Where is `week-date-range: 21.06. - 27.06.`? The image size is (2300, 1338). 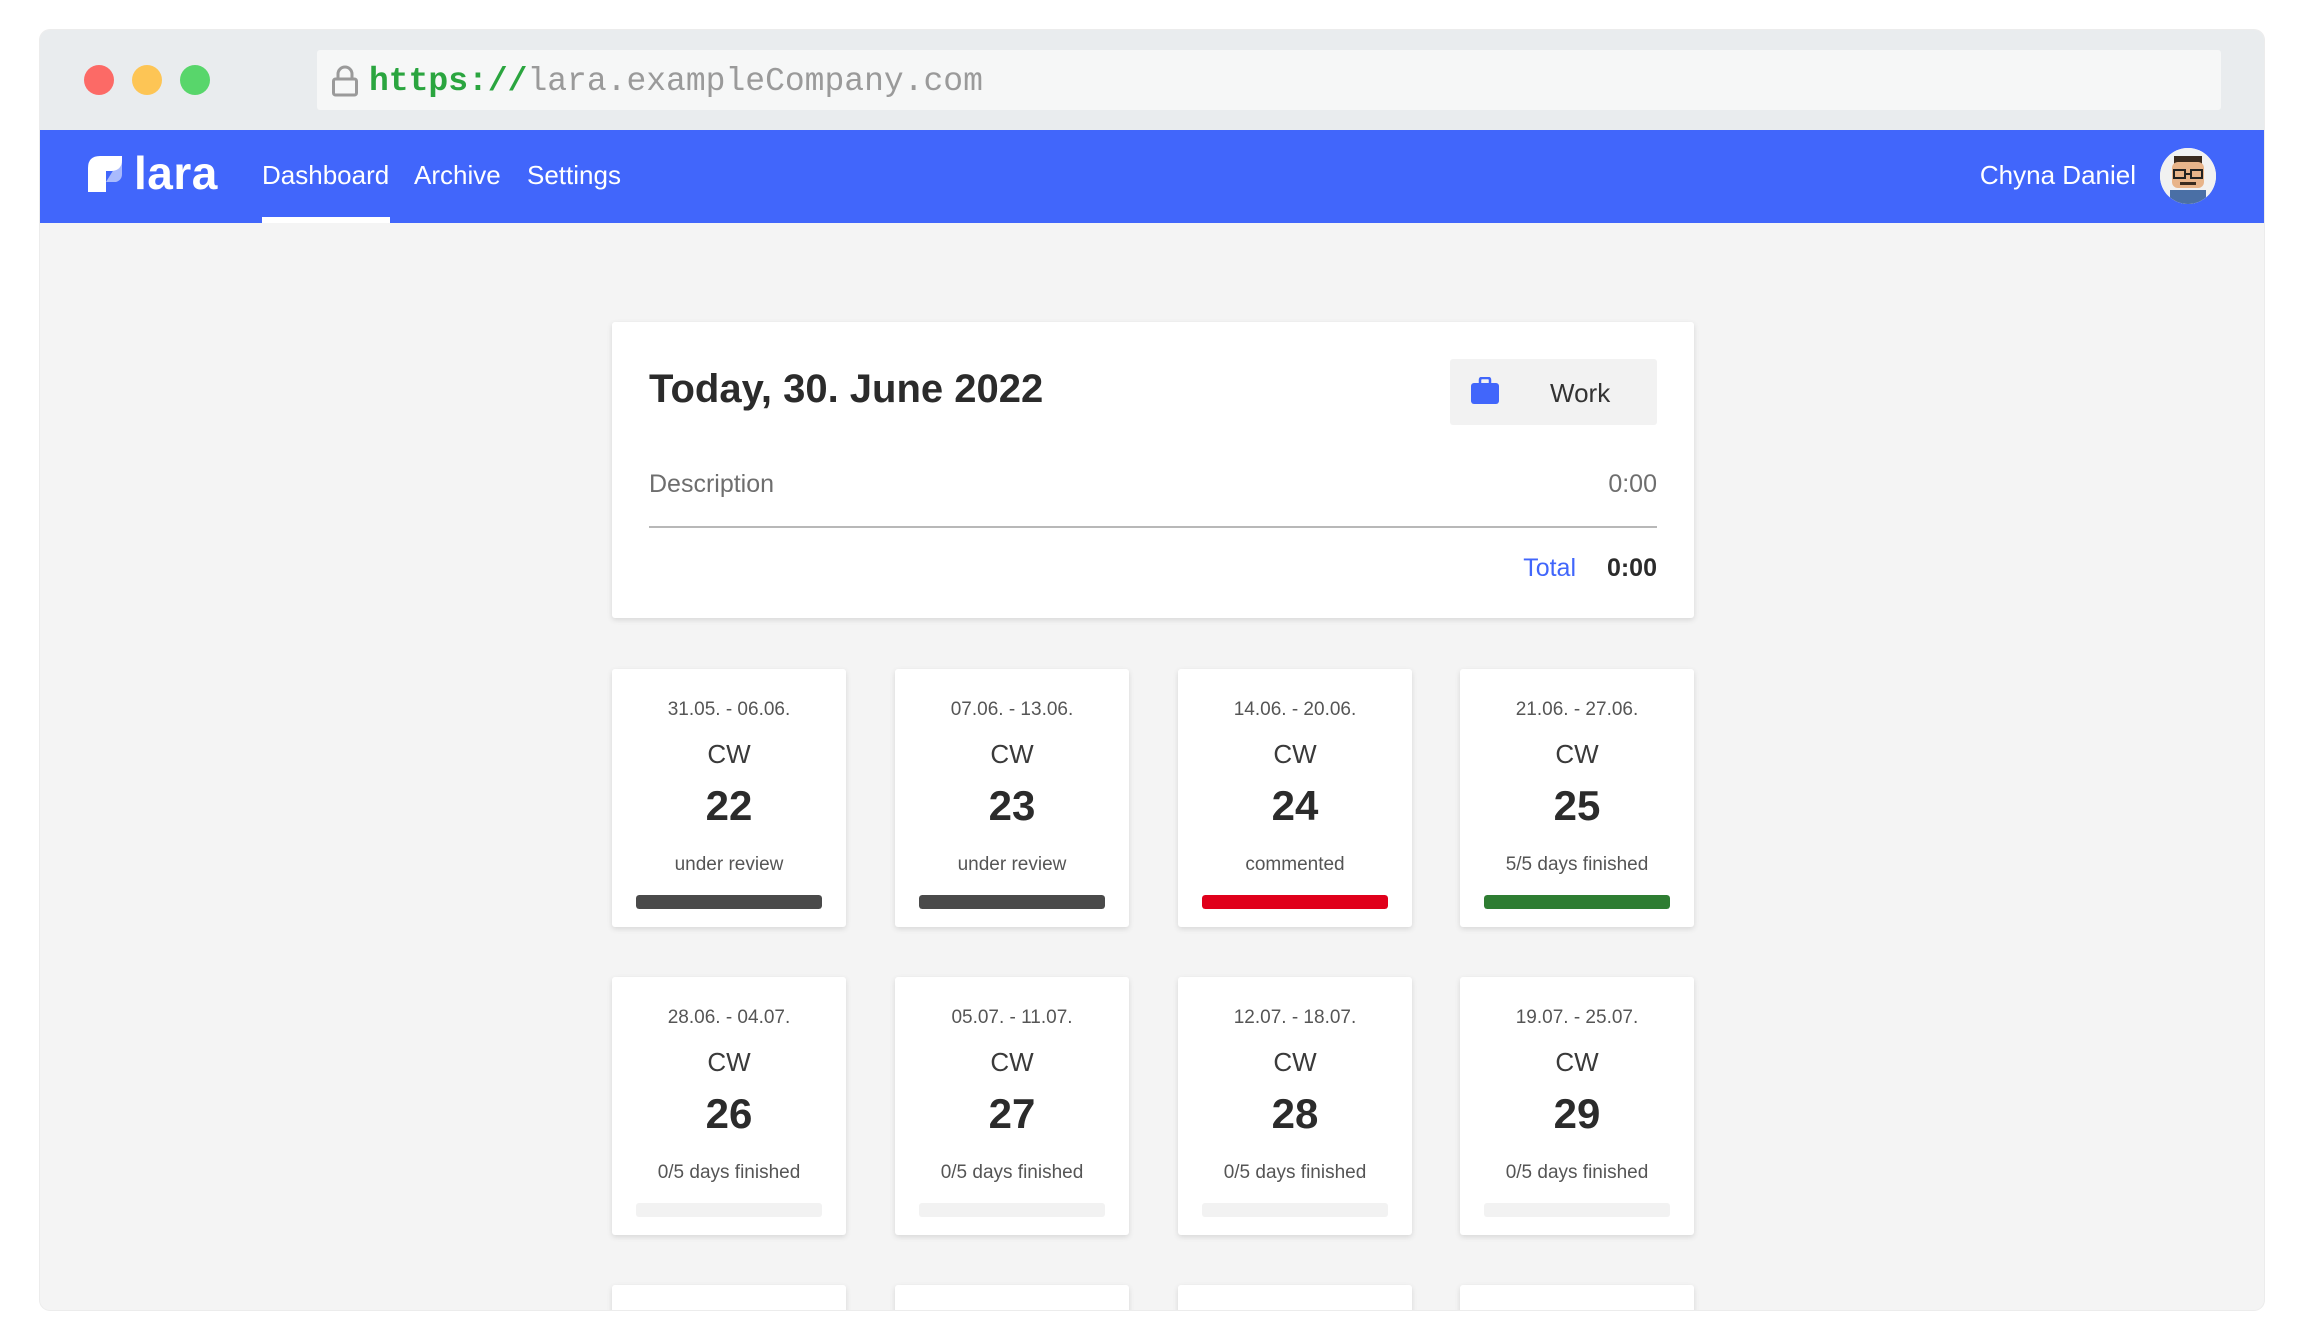 week-date-range: 21.06. - 27.06. is located at coordinates (1577, 709).